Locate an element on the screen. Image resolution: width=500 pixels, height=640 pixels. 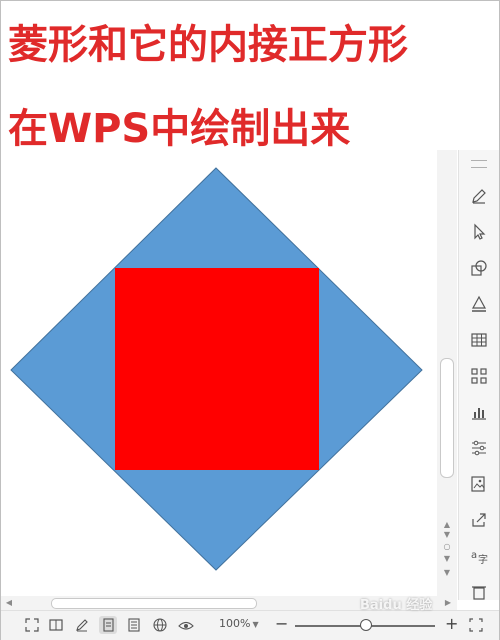
fit-window-icon is located at coordinates (476, 625).